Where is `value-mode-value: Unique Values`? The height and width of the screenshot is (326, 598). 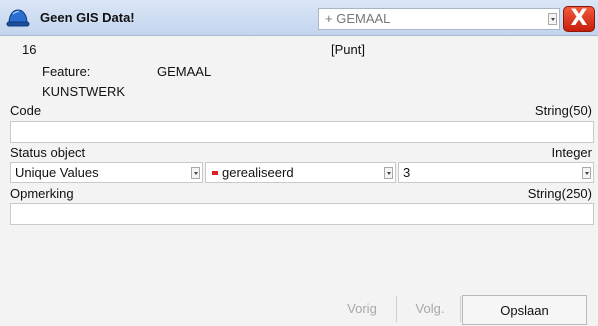 value-mode-value: Unique Values is located at coordinates (57, 172).